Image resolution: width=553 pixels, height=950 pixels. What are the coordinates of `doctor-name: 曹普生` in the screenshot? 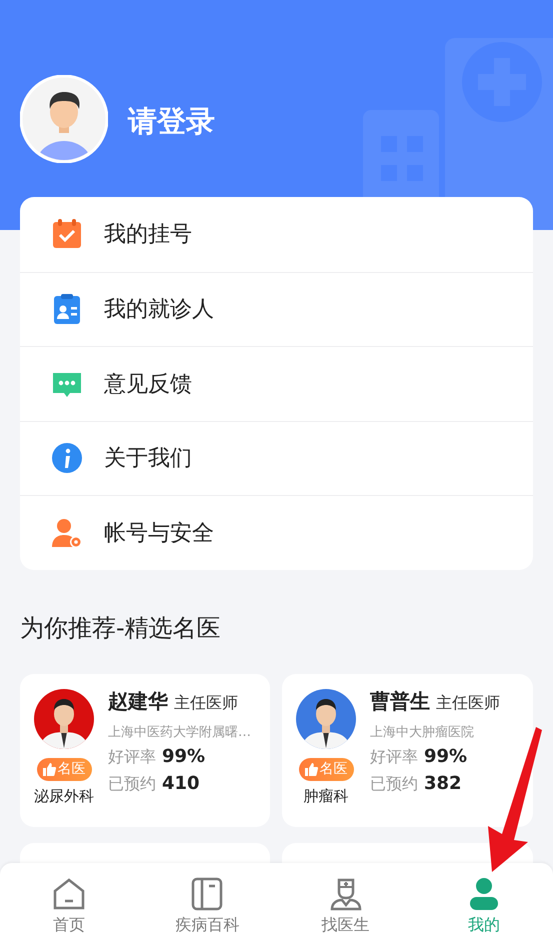 It's located at (400, 701).